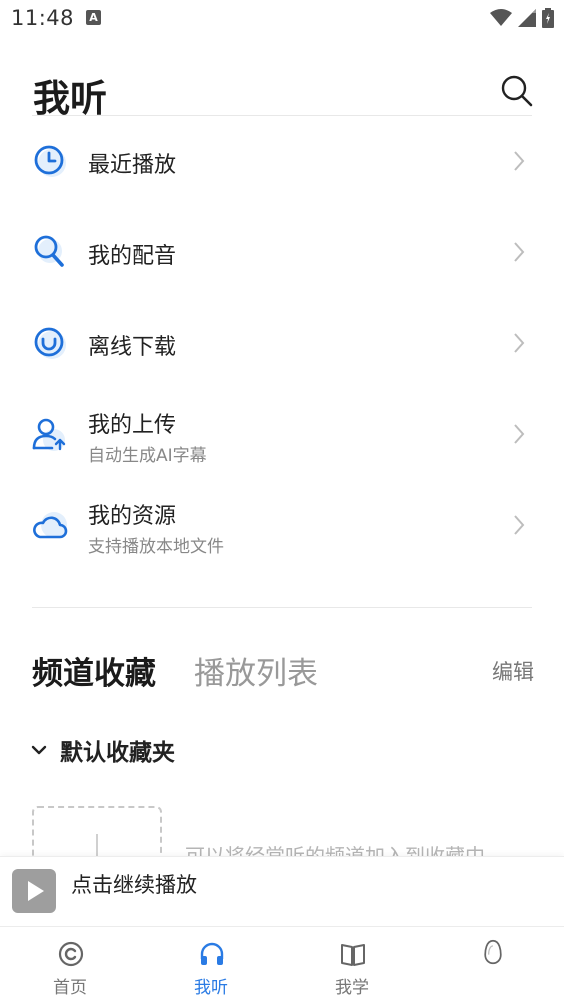  Describe the element at coordinates (282, 343) in the screenshot. I see `menu-item-offline-download: 离线下载` at that location.